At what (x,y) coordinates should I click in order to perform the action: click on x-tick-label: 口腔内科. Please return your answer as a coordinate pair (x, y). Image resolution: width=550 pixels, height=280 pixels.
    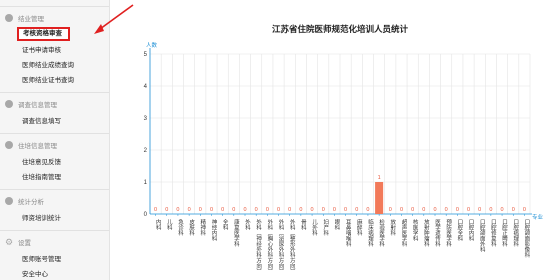
    Looking at the image, I should click on (471, 231).